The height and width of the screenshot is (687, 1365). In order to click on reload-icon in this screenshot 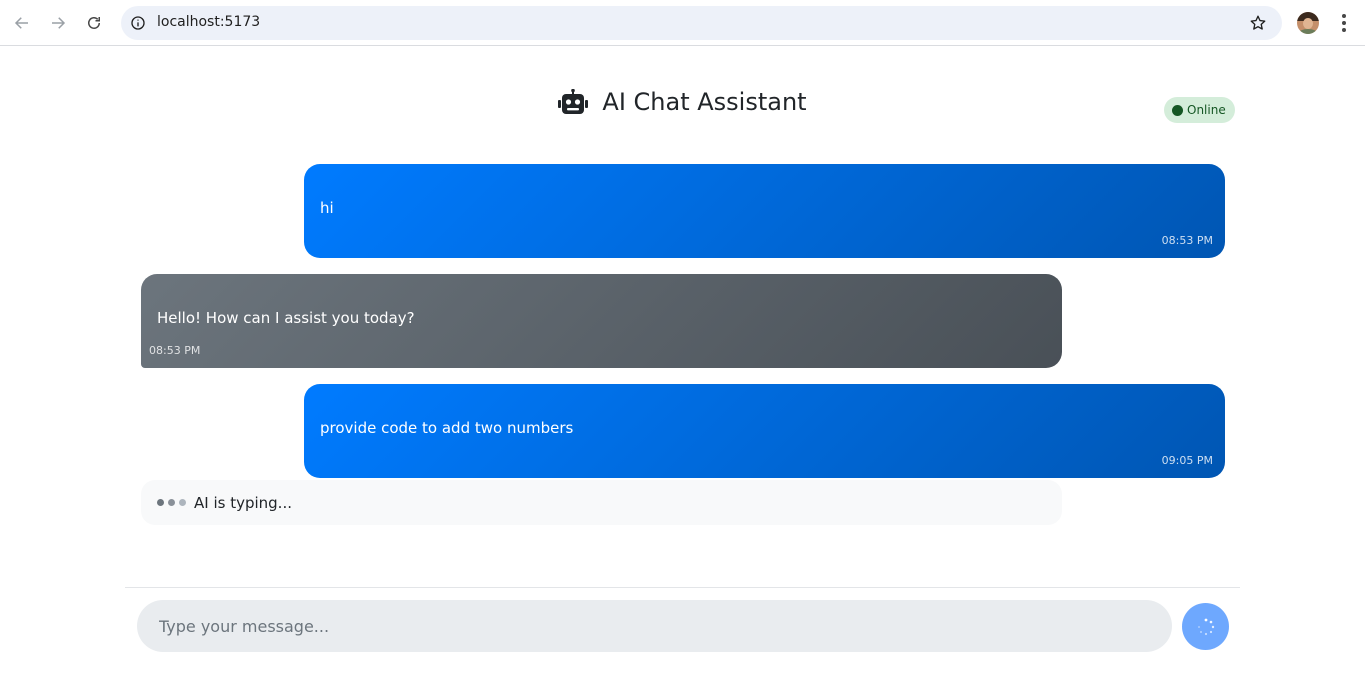, I will do `click(94, 23)`.